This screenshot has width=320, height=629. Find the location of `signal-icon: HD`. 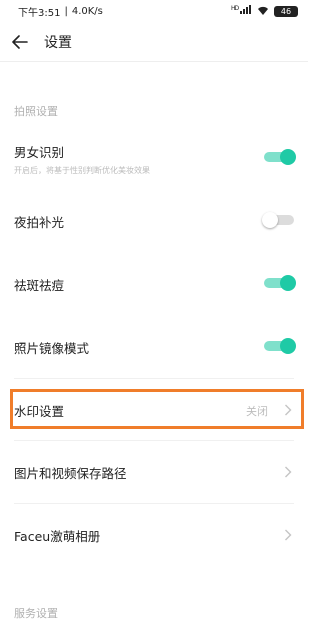

signal-icon: HD is located at coordinates (241, 11).